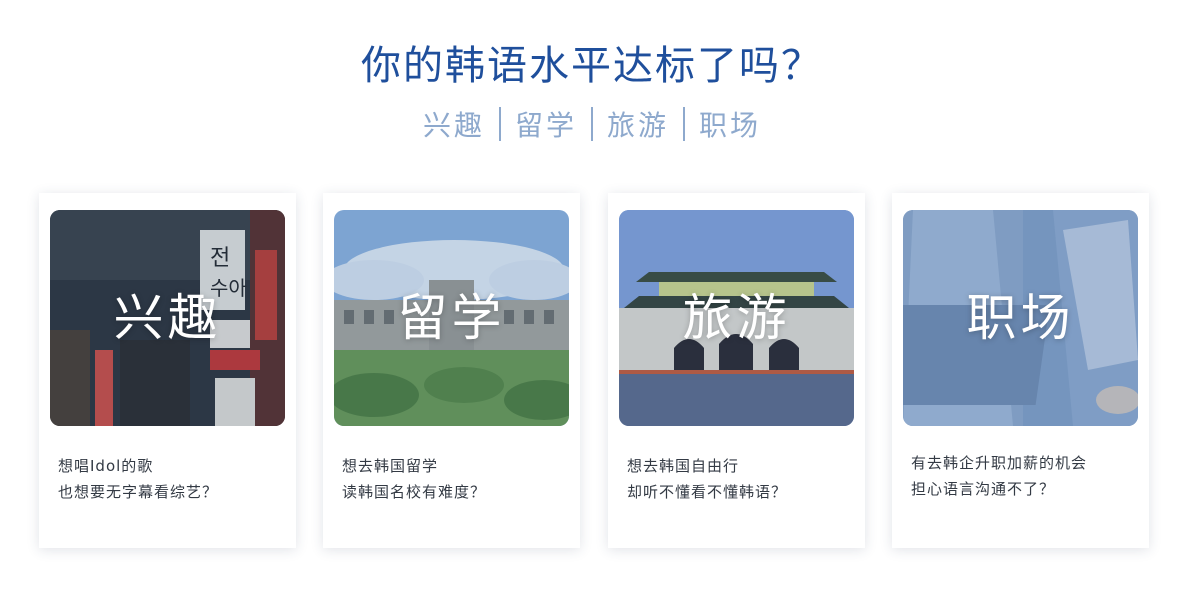 The image size is (1184, 591). I want to click on card-description: 有去韩企升职加薪的机会 担心语言沟通不了？, so click(999, 476).